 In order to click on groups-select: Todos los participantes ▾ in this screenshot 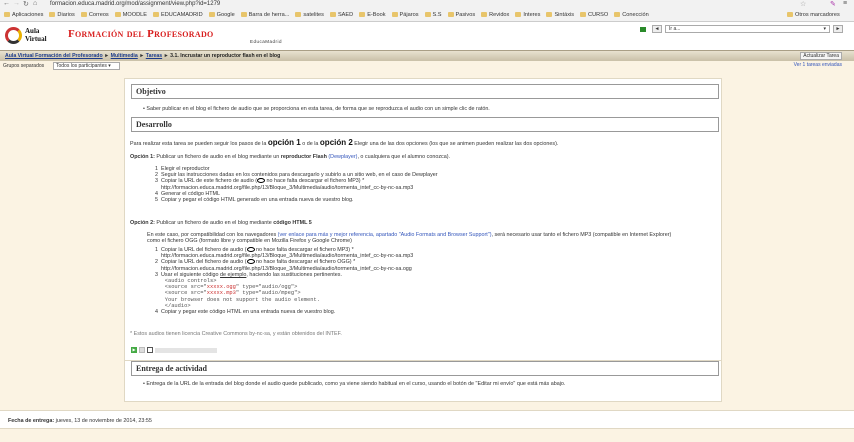, I will do `click(86, 66)`.